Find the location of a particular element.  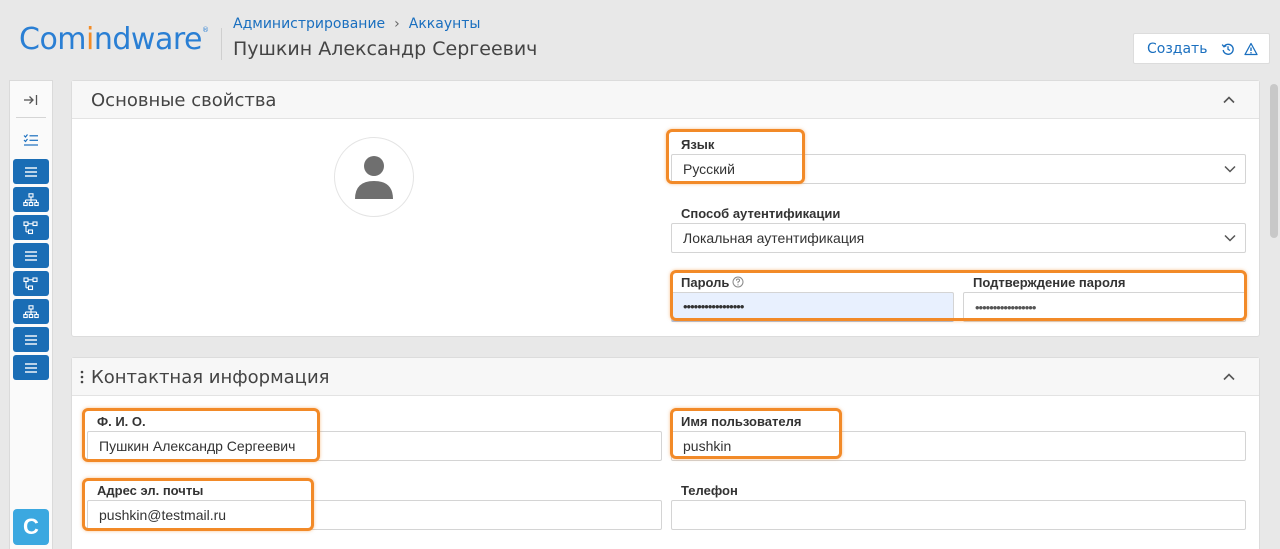

auth-method-value: Локальная аутентификация is located at coordinates (774, 238).